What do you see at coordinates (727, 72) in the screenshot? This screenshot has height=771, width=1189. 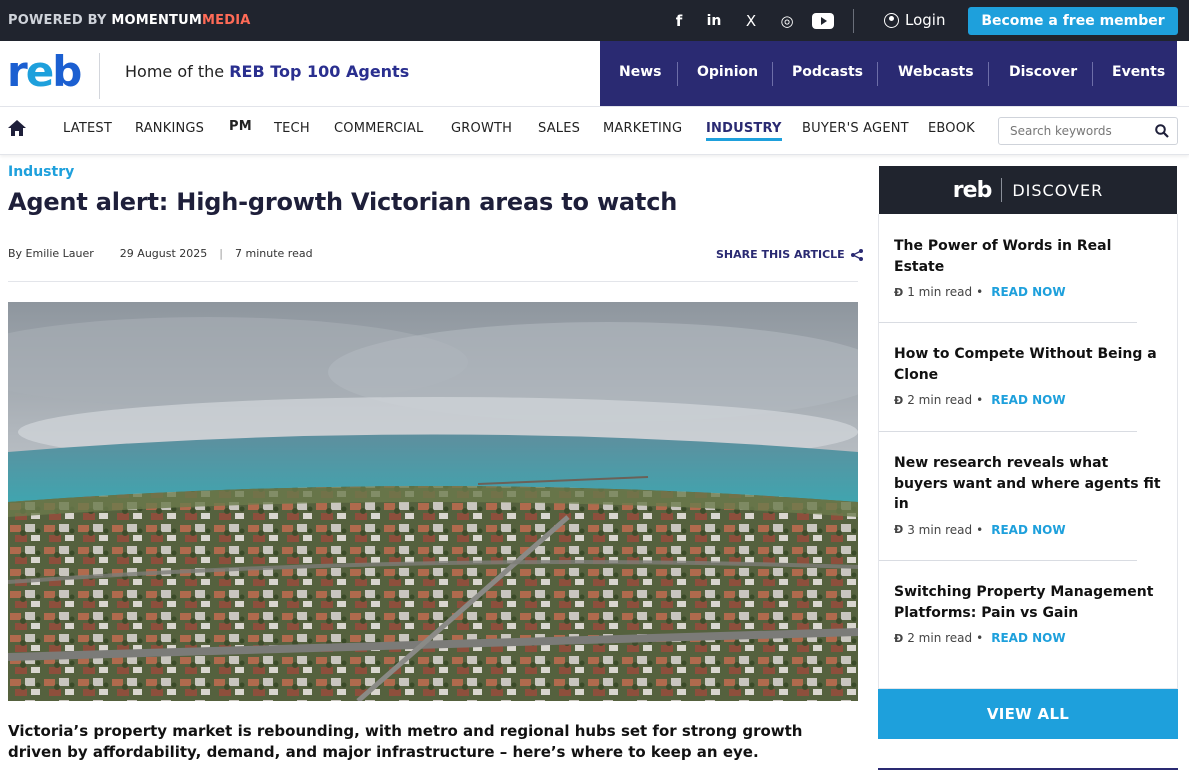 I see `nav-opinion: Opinion` at bounding box center [727, 72].